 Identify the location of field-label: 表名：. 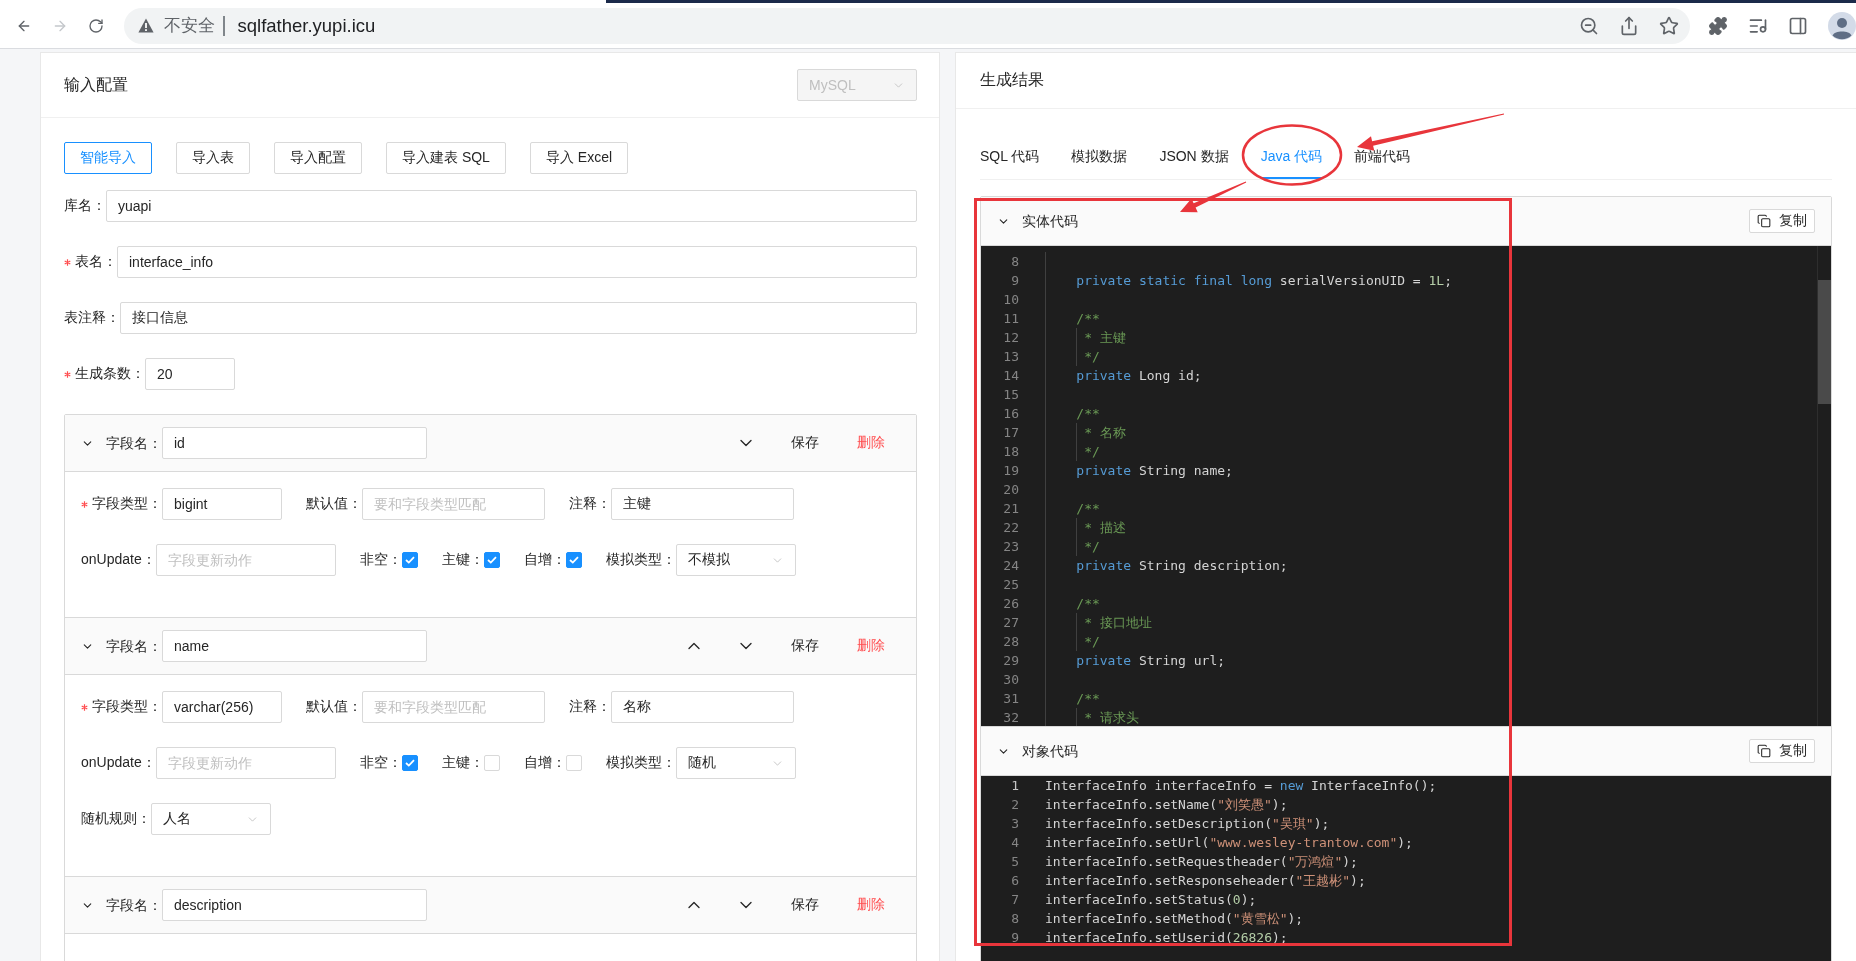
(96, 262).